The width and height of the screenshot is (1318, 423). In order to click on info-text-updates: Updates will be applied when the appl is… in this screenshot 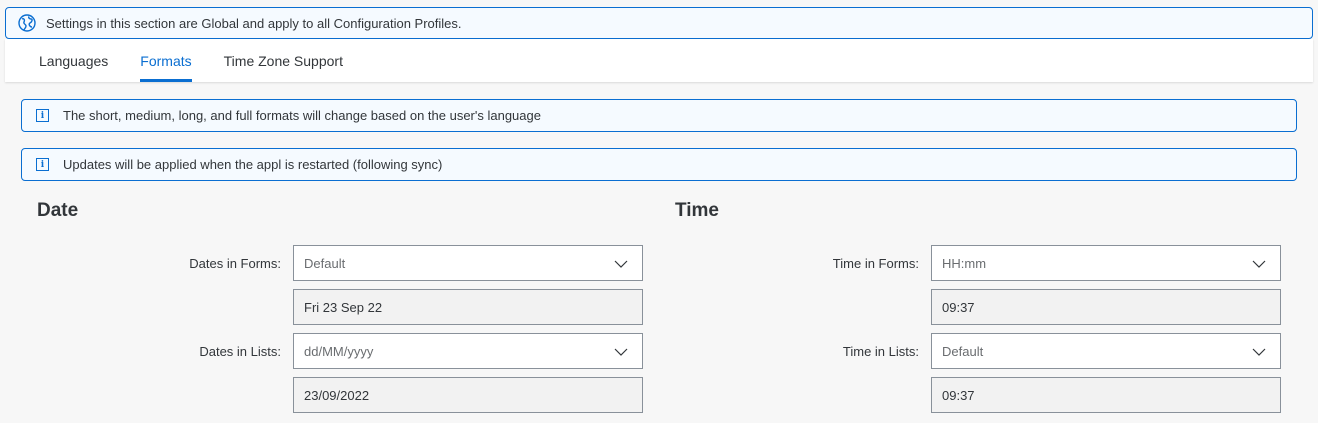, I will do `click(253, 164)`.